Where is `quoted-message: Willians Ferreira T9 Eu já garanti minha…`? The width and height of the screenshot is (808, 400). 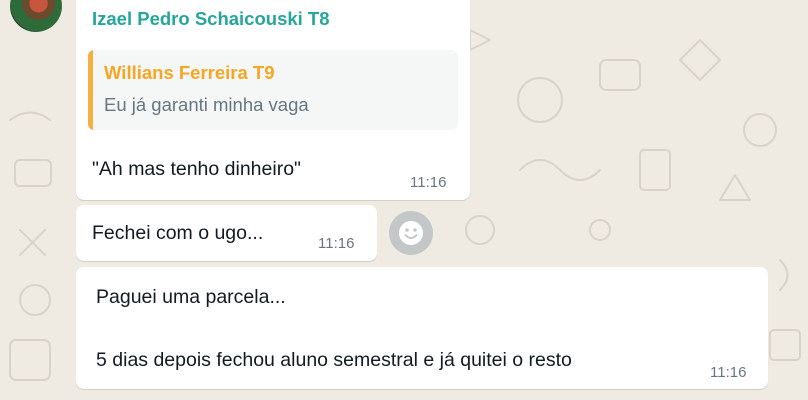
quoted-message: Willians Ferreira T9 Eu já garanti minha… is located at coordinates (273, 90).